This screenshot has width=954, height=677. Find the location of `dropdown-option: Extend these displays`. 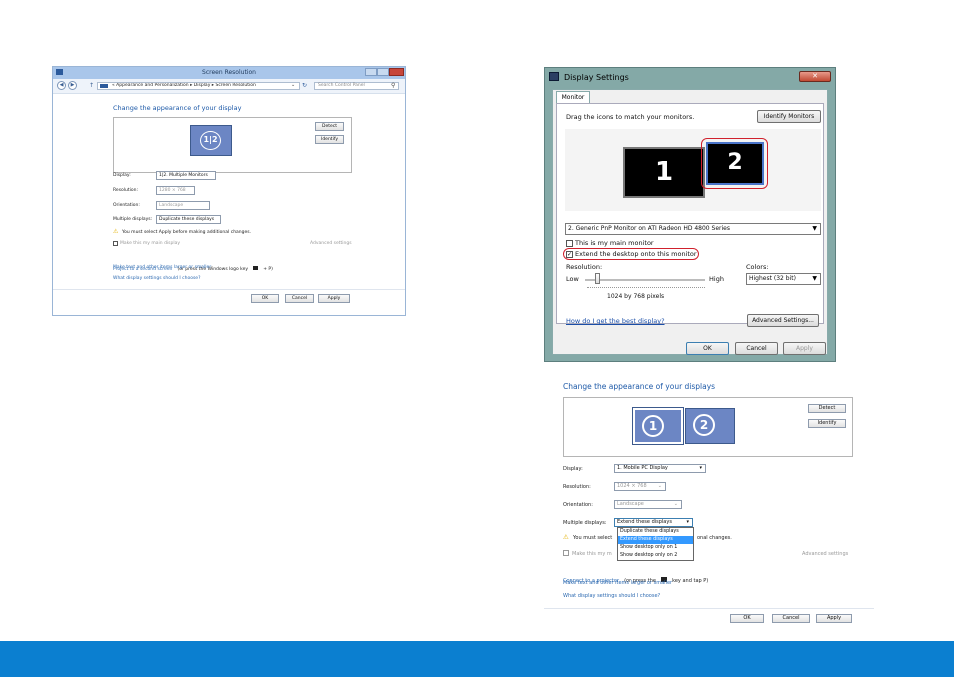

dropdown-option: Extend these displays is located at coordinates (655, 540).